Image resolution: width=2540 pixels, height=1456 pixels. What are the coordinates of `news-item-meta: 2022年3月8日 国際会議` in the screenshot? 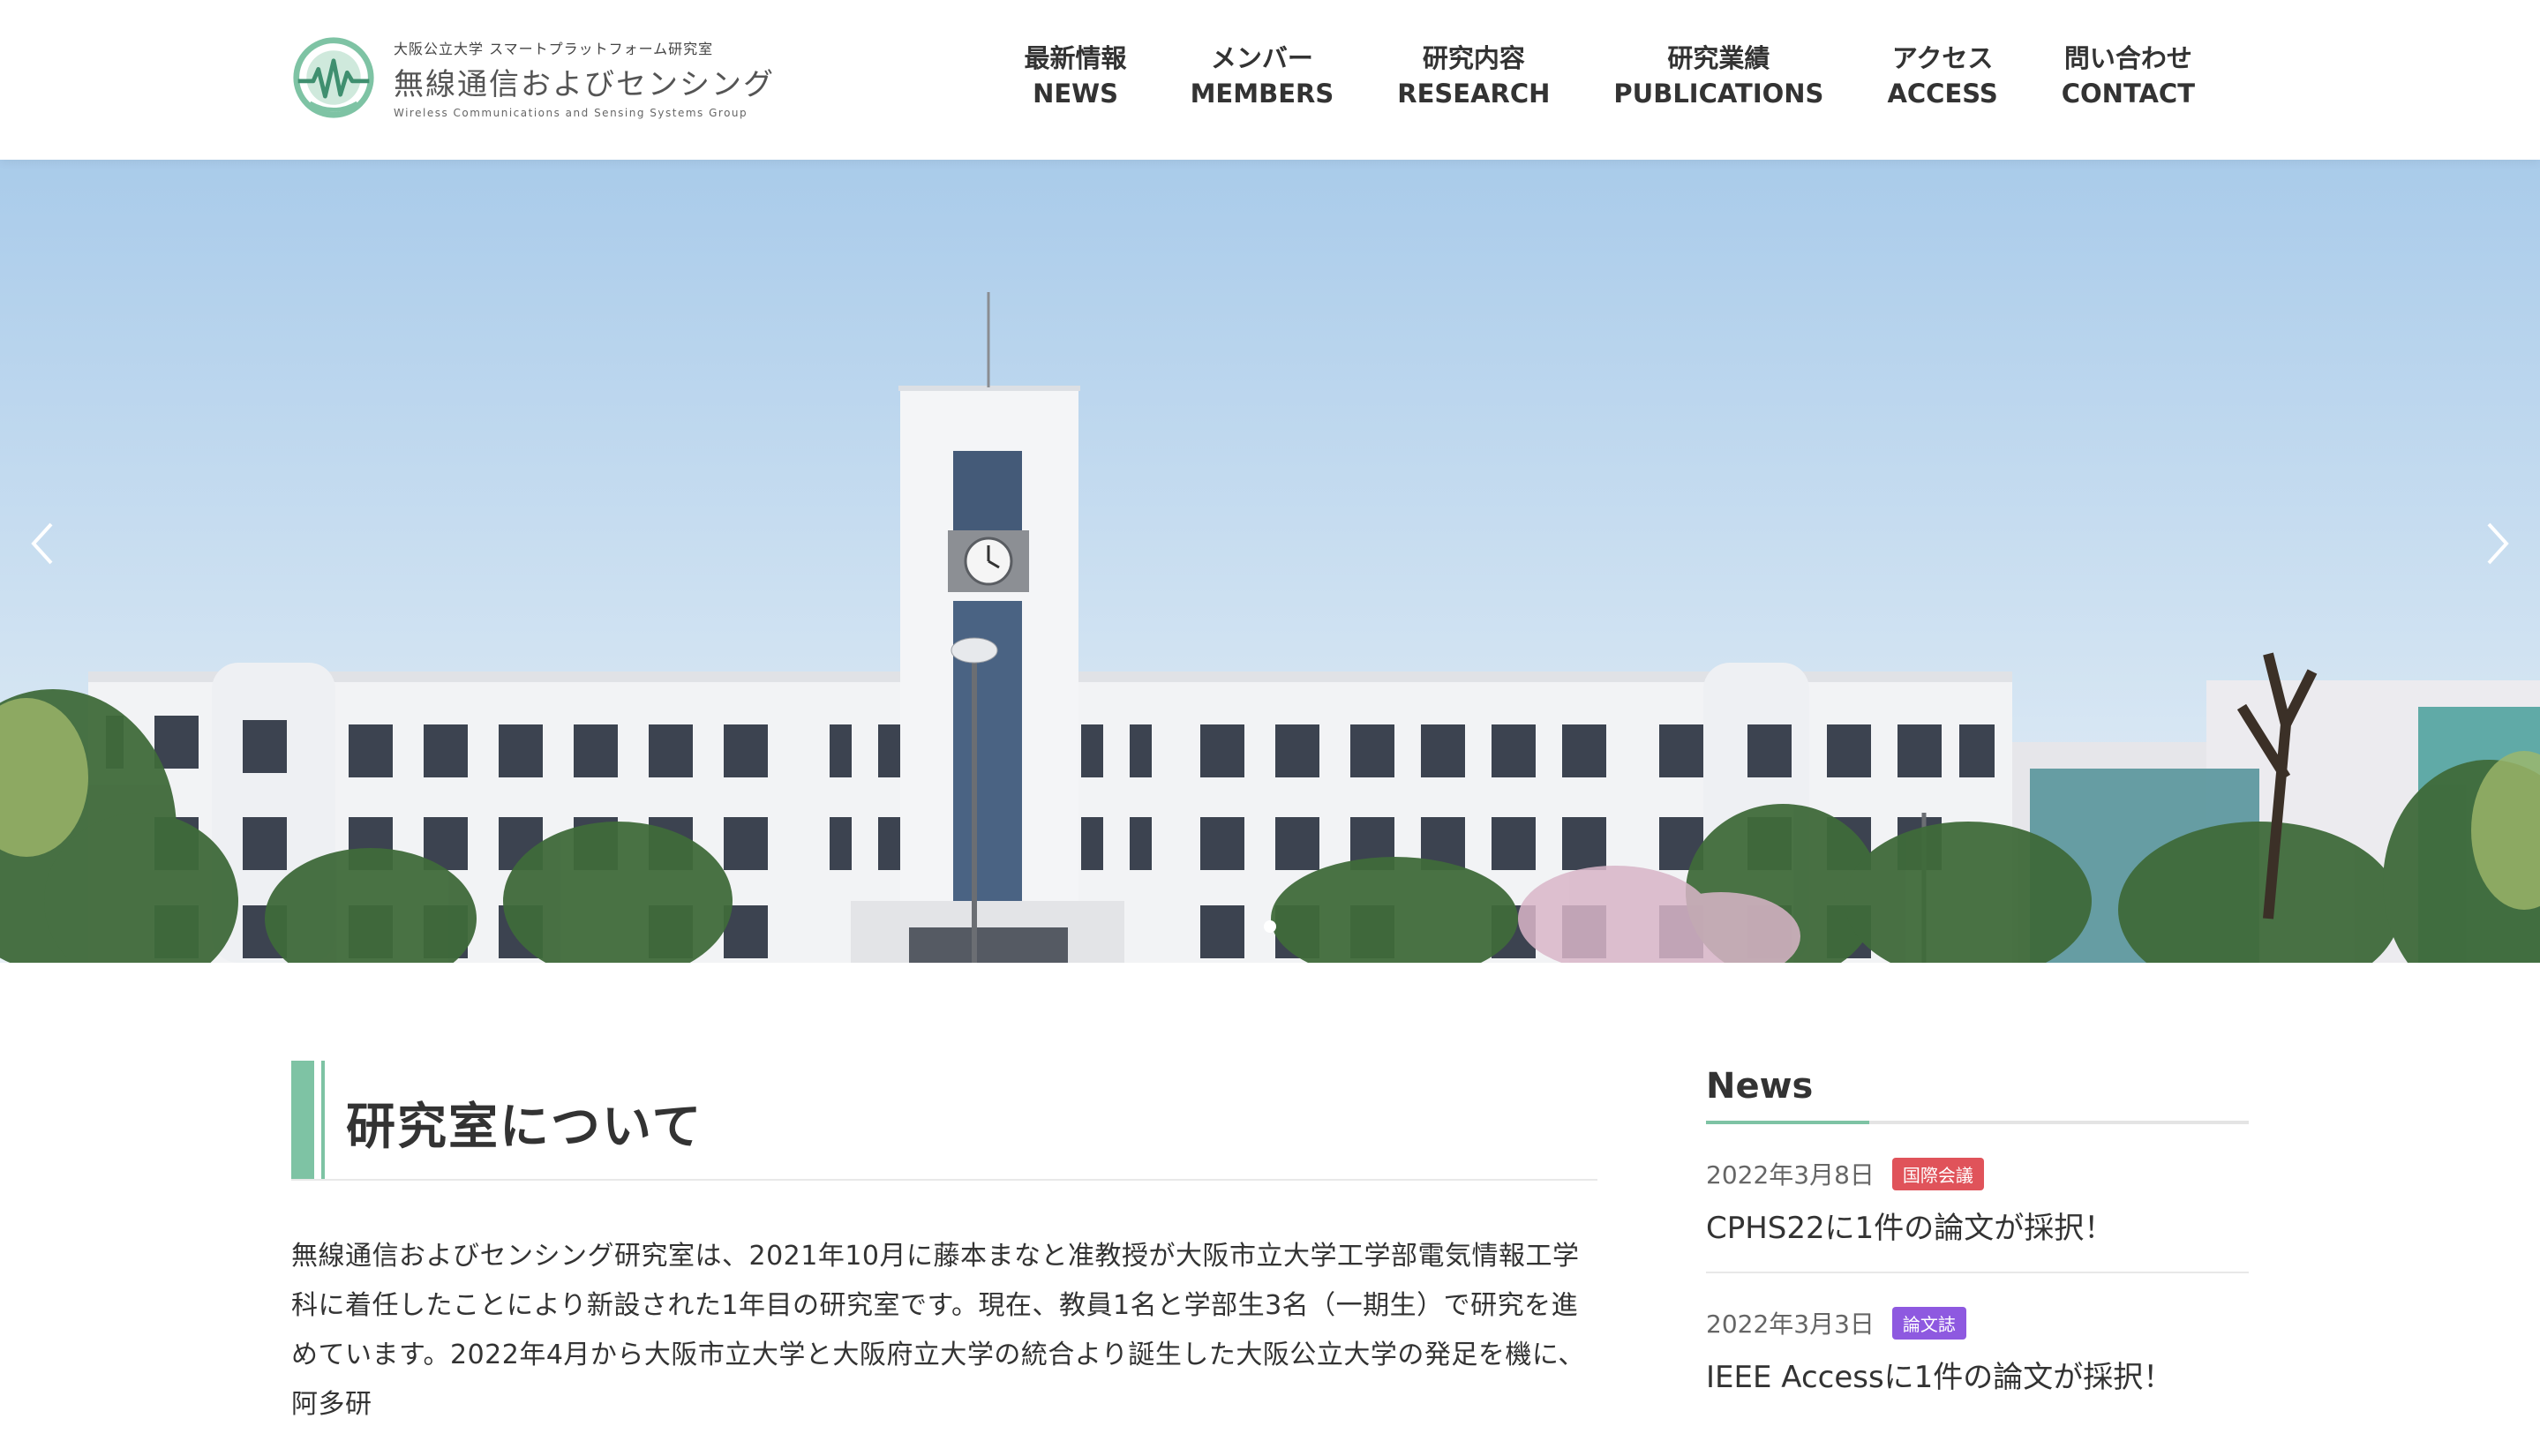 It's located at (1978, 1173).